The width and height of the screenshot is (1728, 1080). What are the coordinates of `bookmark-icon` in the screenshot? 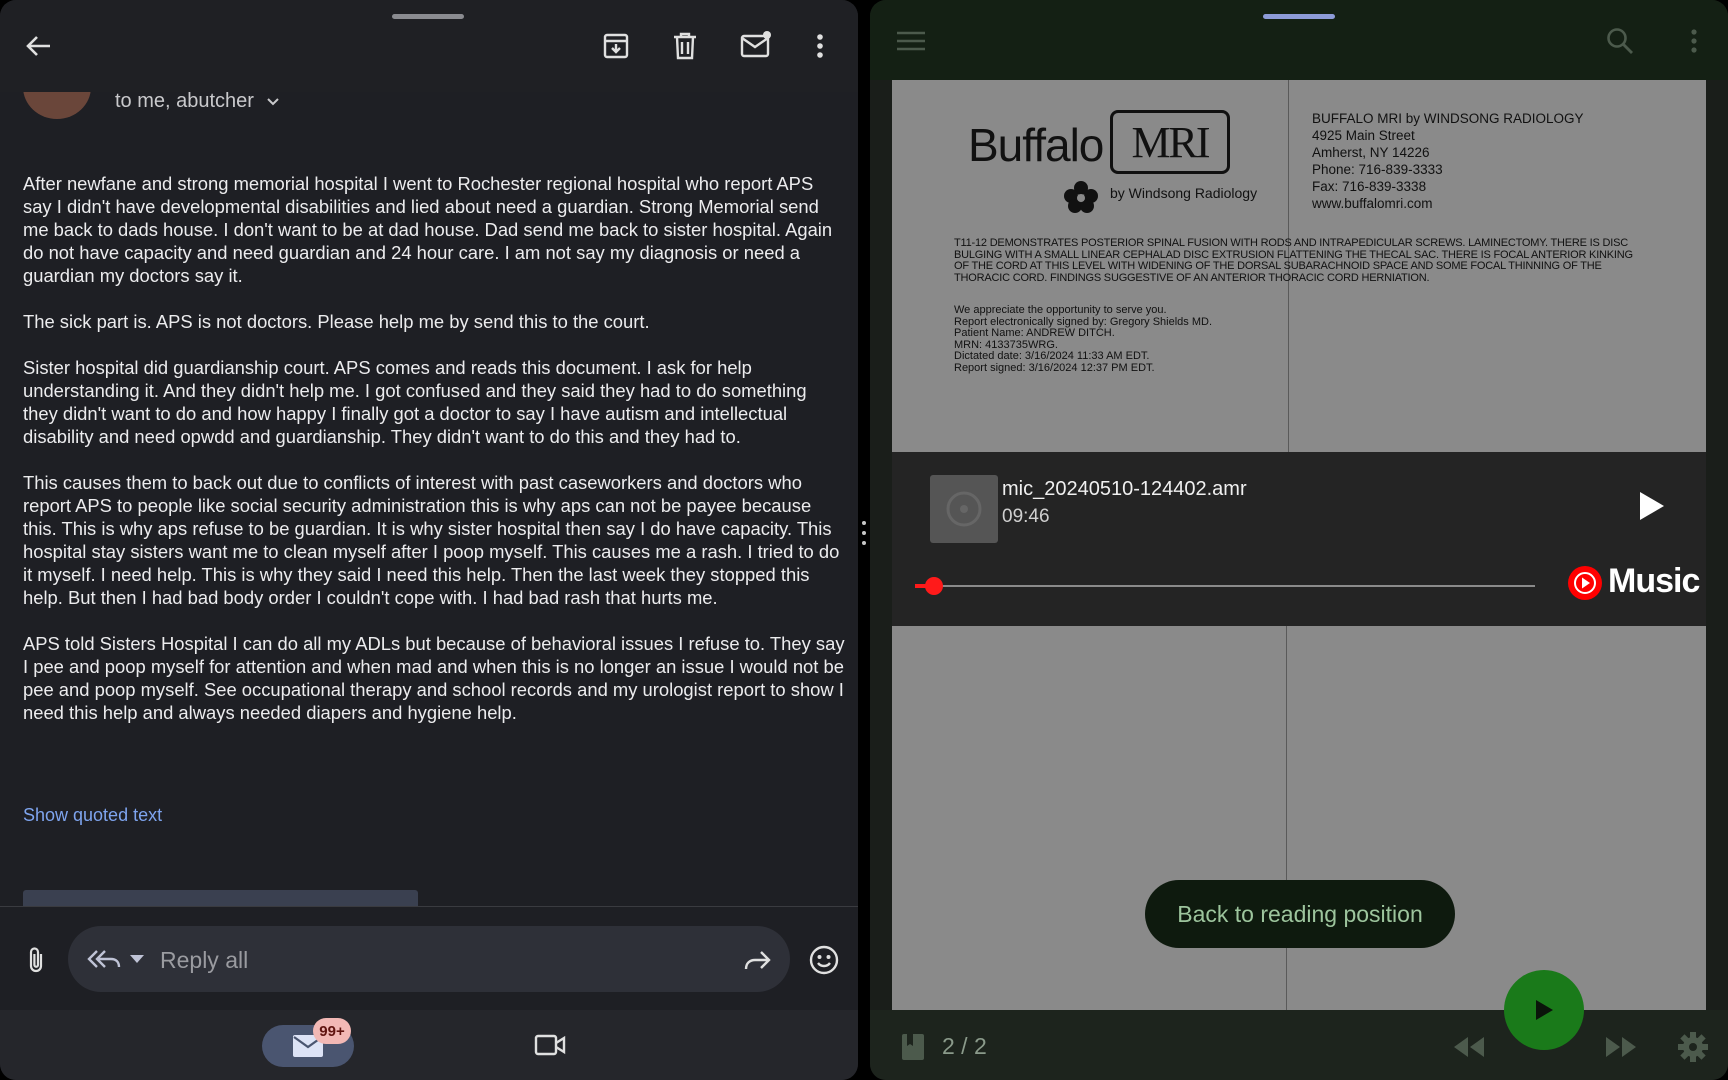 It's located at (913, 1047).